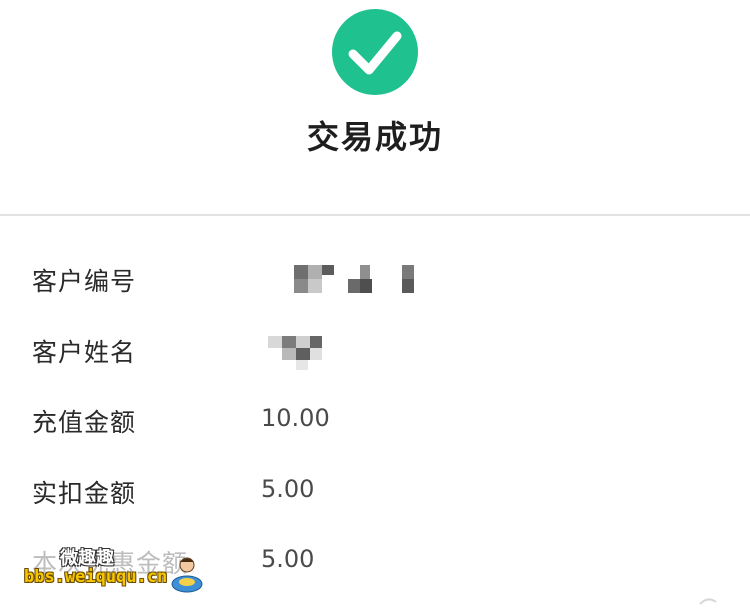  Describe the element at coordinates (375, 346) in the screenshot. I see `detail-row-customer-name: 客户姓名` at that location.